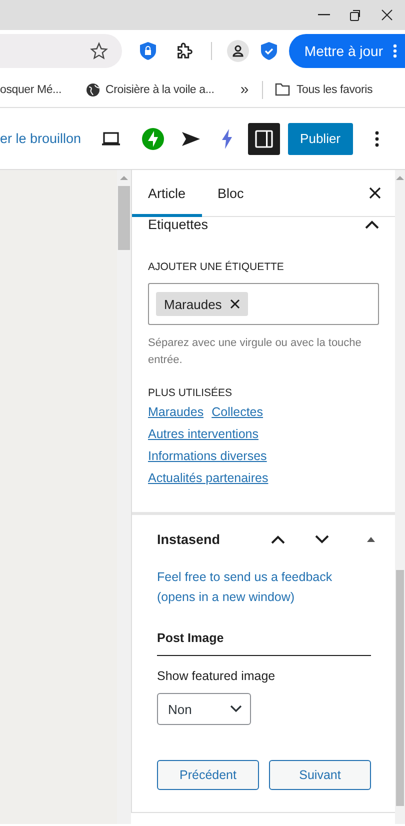 The width and height of the screenshot is (405, 826). What do you see at coordinates (263, 304) in the screenshot?
I see `tag-input-field: Maraudes` at bounding box center [263, 304].